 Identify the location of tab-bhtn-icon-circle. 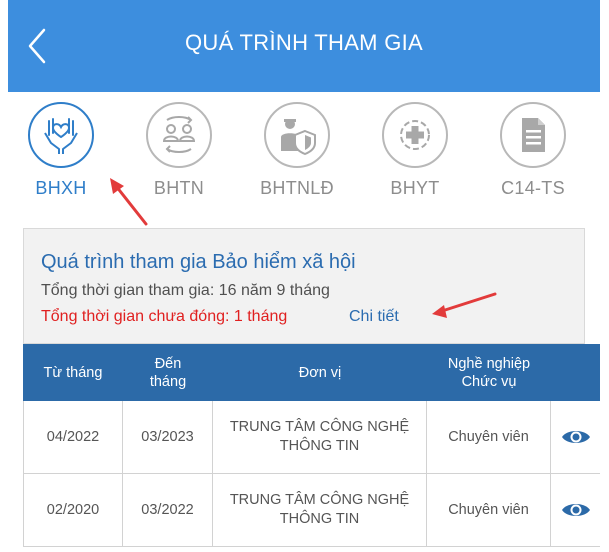
(179, 135).